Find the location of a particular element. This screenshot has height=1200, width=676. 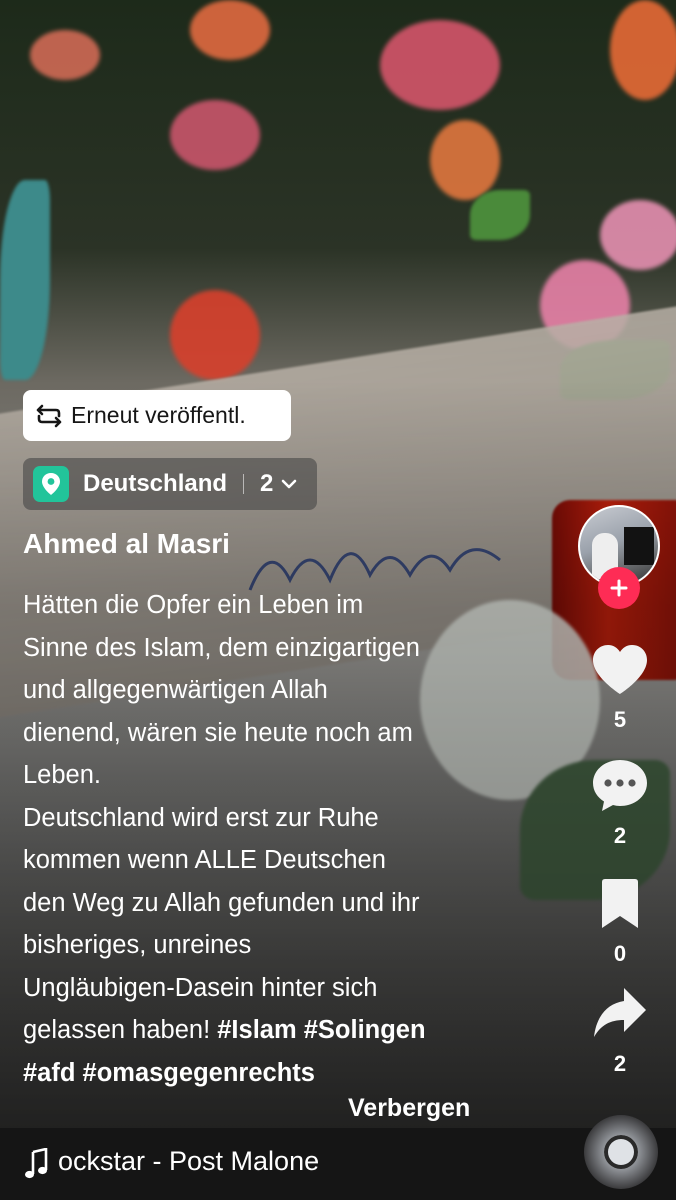

bookmark-icon is located at coordinates (620, 903).